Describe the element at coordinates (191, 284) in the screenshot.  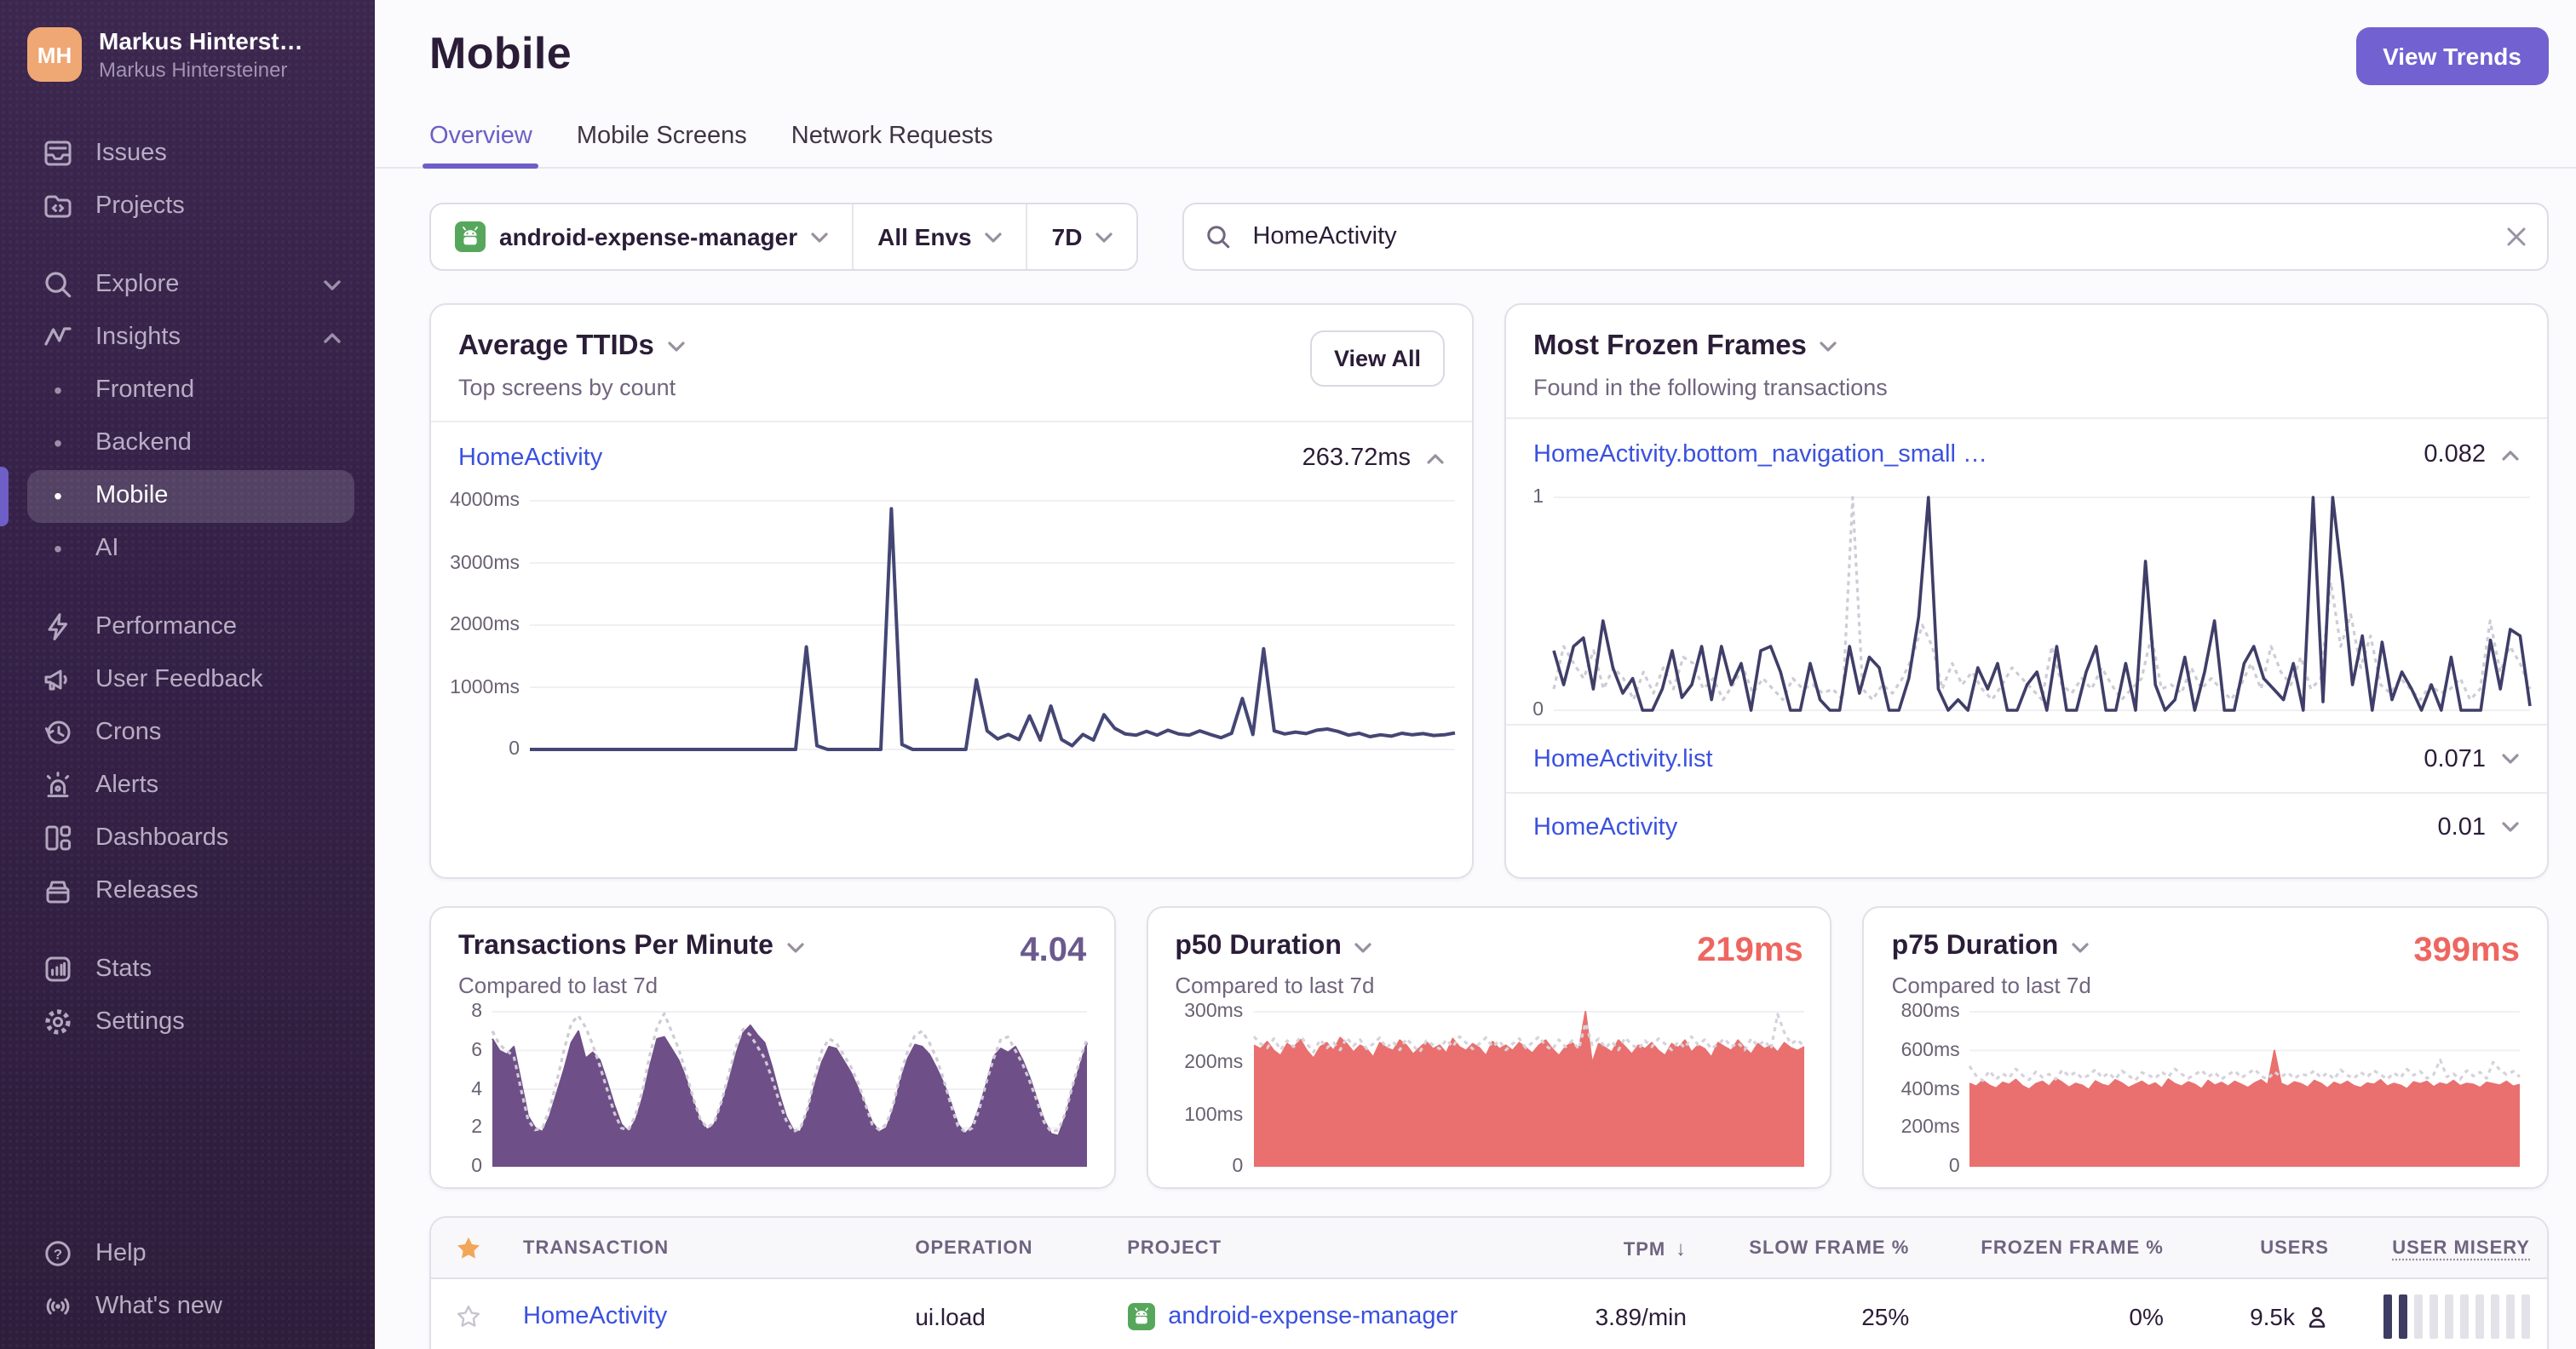
I see `sidebar-item-explore: Explore` at that location.